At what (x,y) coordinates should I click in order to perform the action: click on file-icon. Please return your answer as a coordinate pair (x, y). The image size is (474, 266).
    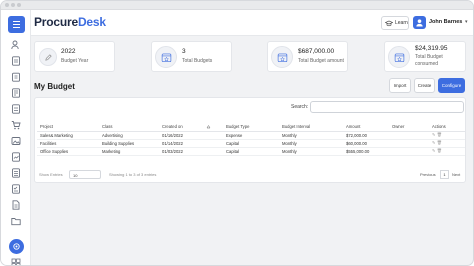
    Looking at the image, I should click on (16, 205).